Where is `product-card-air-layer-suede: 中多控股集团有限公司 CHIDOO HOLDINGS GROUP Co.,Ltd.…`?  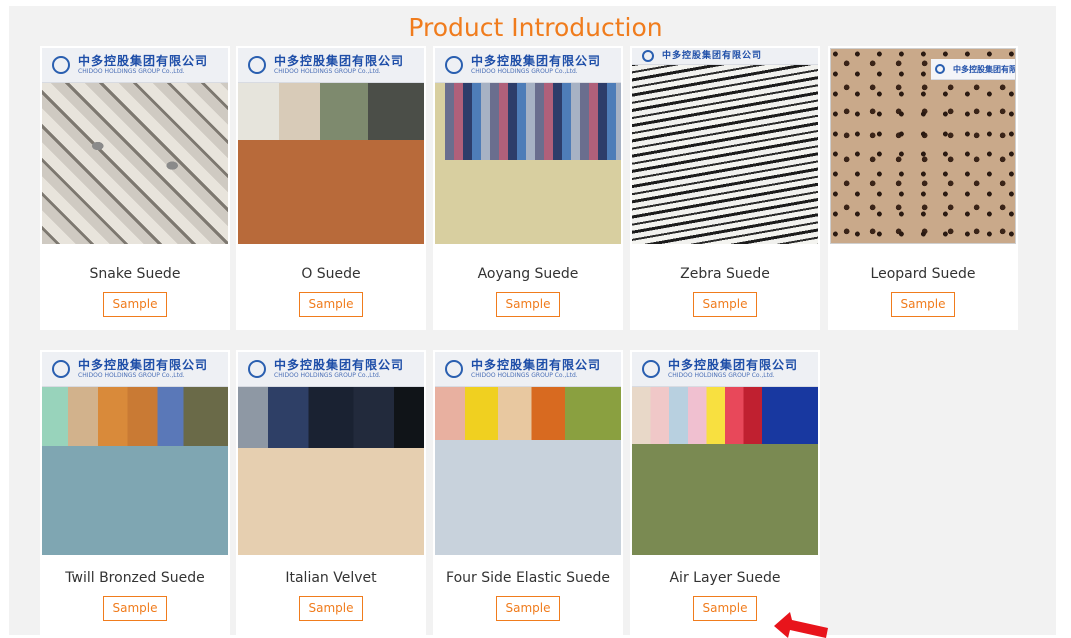
product-card-air-layer-suede: 中多控股集团有限公司 CHIDOO HOLDINGS GROUP Co.,Ltd.… is located at coordinates (725, 492).